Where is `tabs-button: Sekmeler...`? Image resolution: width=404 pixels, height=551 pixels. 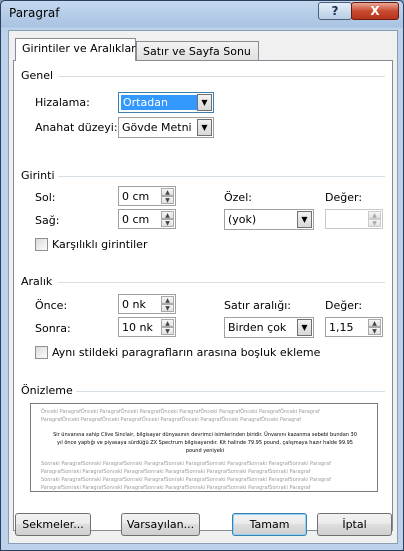
tabs-button: Sekmeler... is located at coordinates (53, 524).